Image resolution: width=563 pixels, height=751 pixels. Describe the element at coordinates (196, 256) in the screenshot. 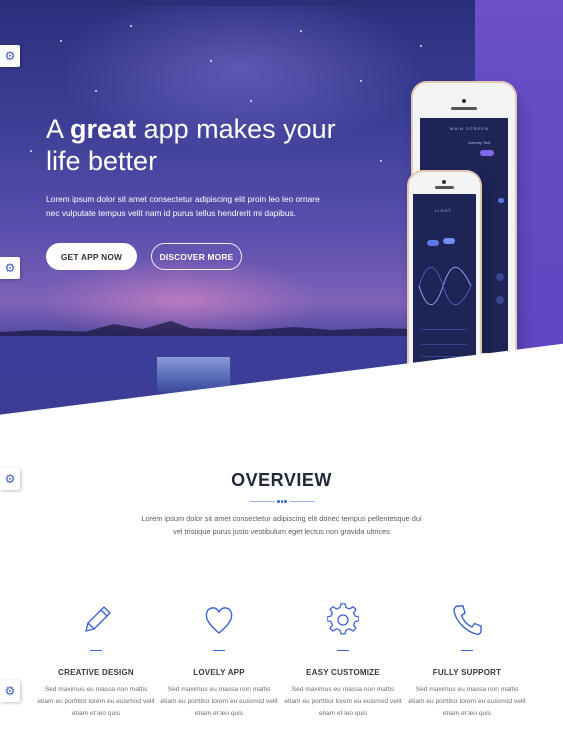

I see `discover-more-button: DISCOVER MORE` at that location.